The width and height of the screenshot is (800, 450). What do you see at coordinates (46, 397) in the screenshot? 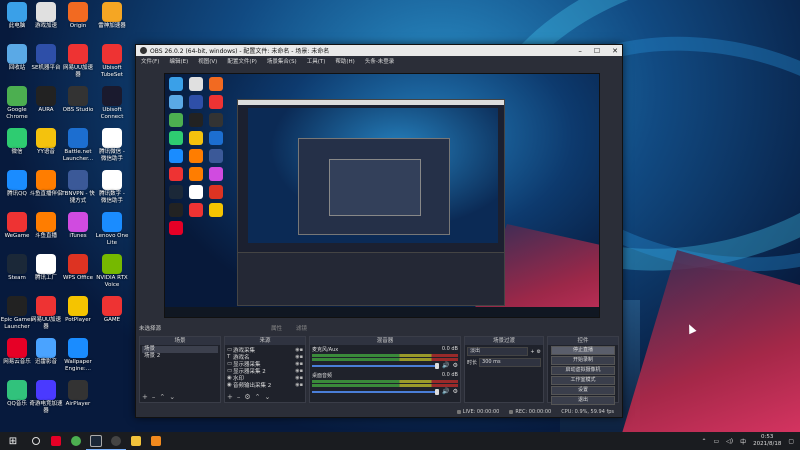
I see `desktop-icon: 奇游电竞加速器` at bounding box center [46, 397].